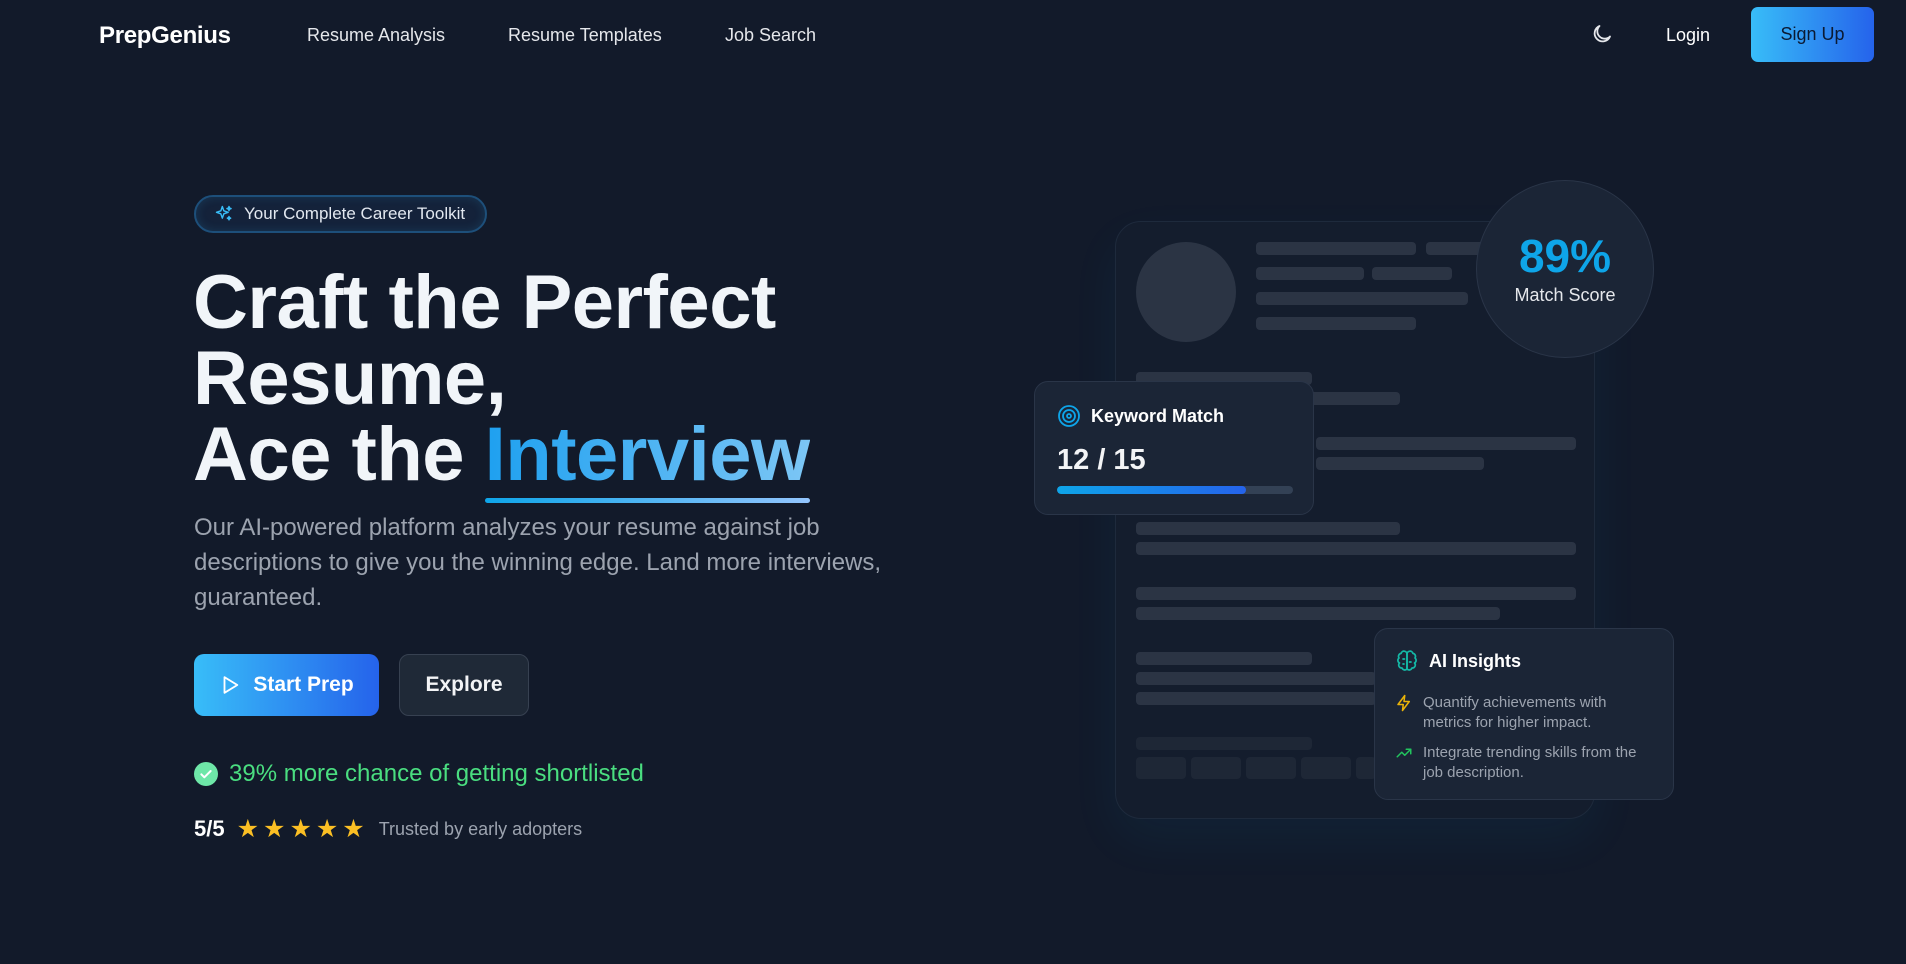 The width and height of the screenshot is (1906, 964). Describe the element at coordinates (1069, 416) in the screenshot. I see `target-icon` at that location.